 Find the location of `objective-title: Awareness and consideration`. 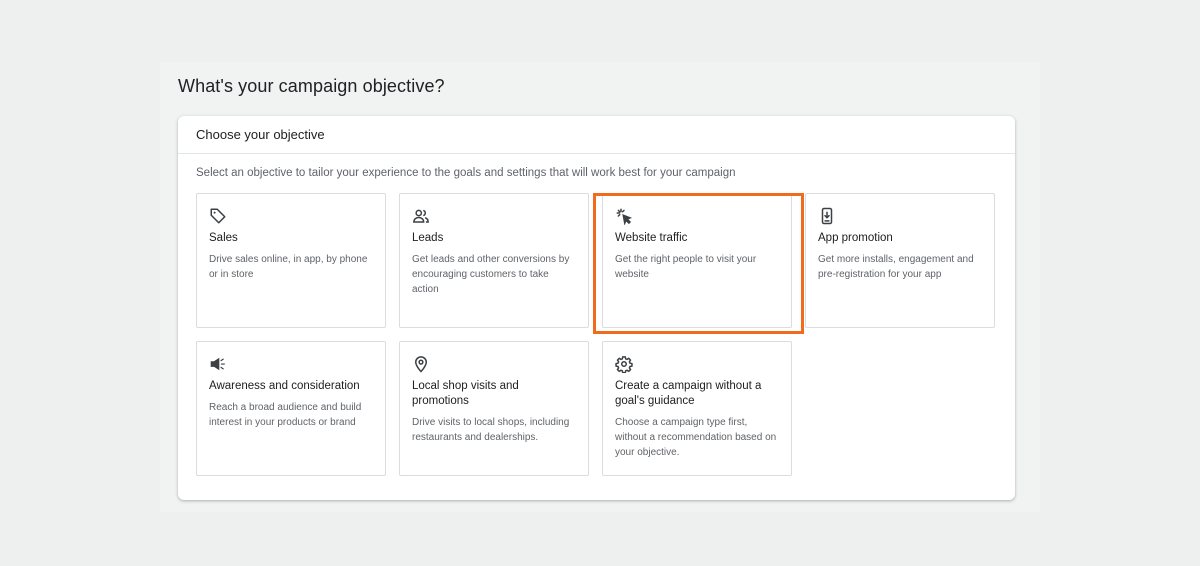

objective-title: Awareness and consideration is located at coordinates (284, 386).